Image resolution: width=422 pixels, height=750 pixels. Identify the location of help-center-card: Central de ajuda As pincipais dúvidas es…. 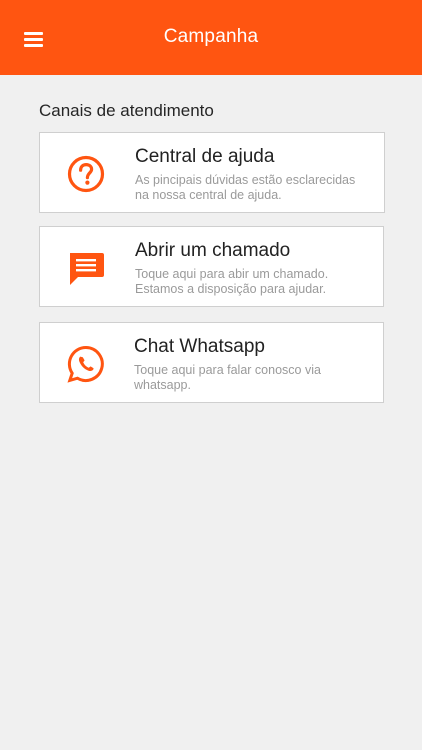
(212, 172).